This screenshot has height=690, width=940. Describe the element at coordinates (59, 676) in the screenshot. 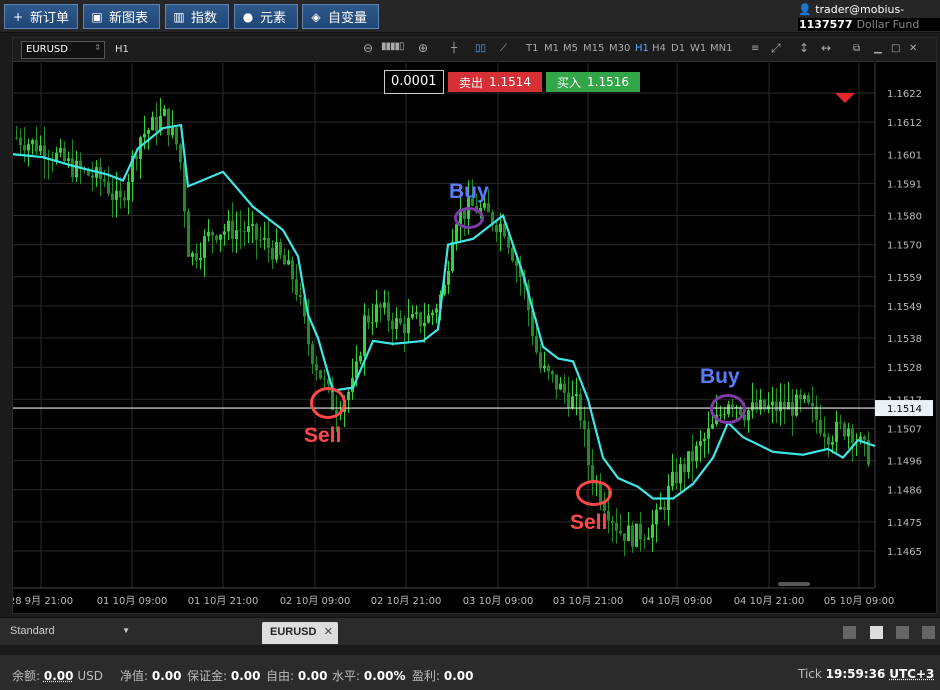

I see `balance-value: 0.00` at that location.